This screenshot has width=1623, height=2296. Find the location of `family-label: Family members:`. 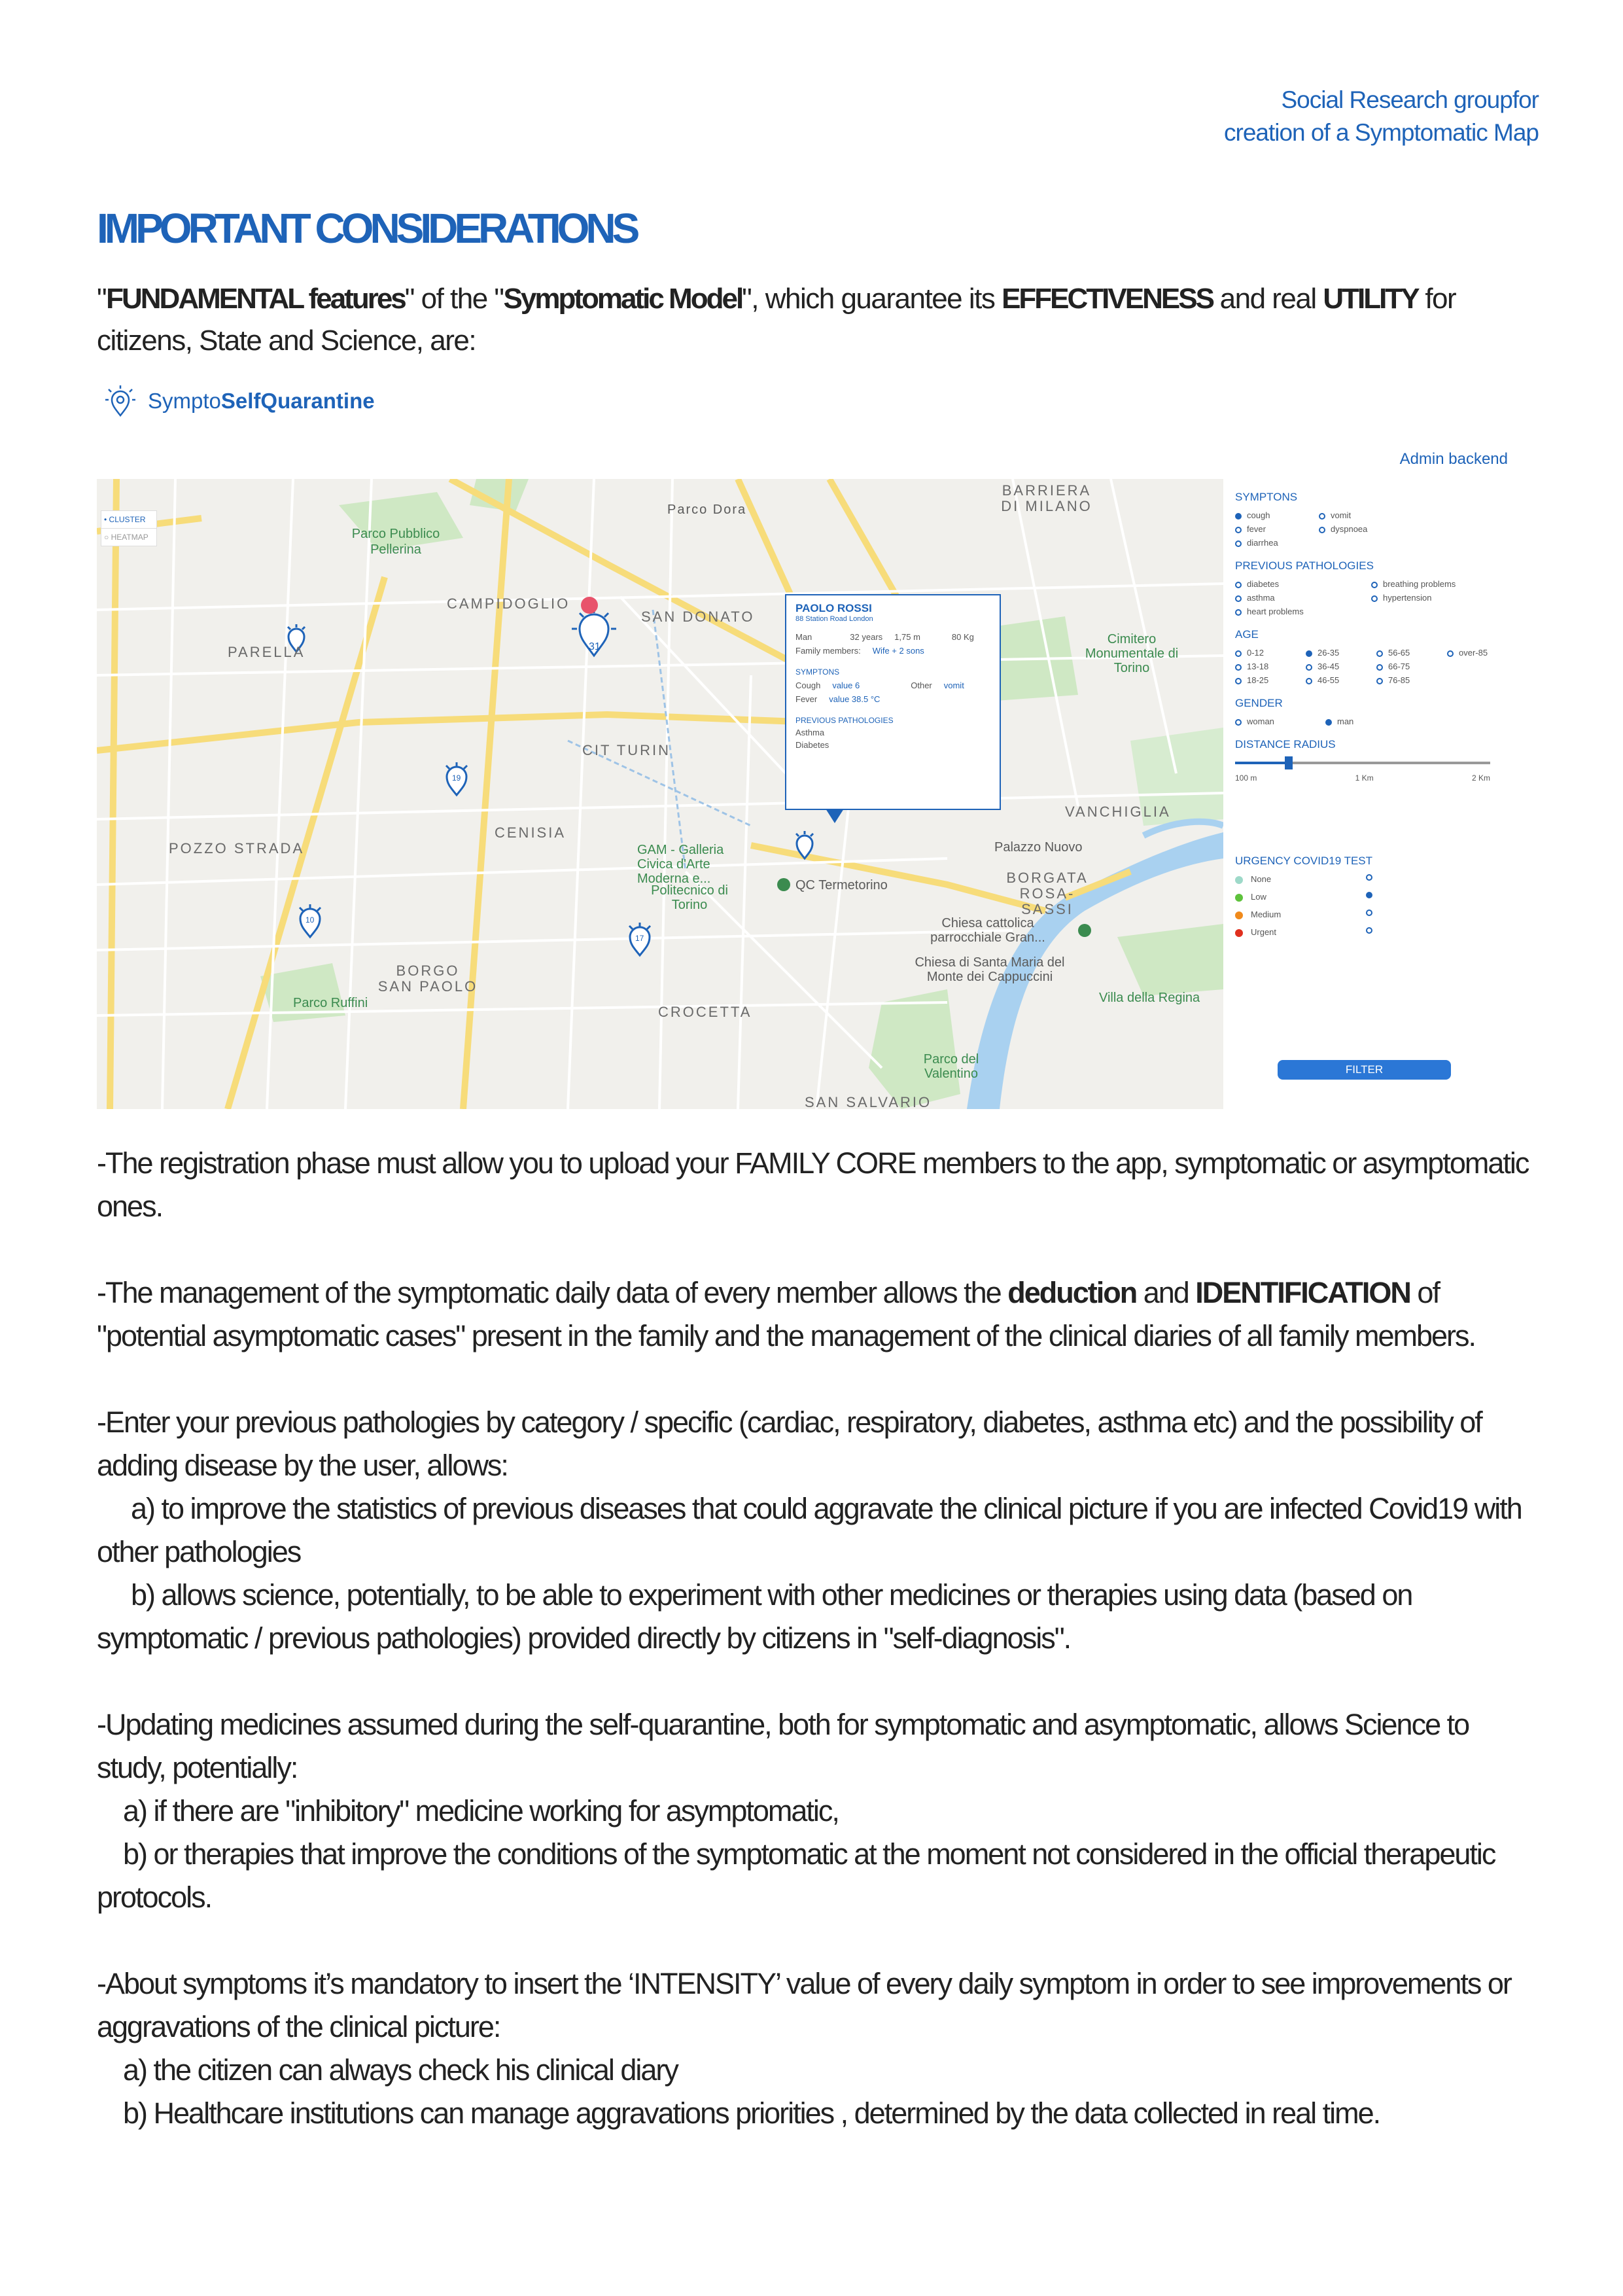

family-label: Family members: is located at coordinates (828, 651).